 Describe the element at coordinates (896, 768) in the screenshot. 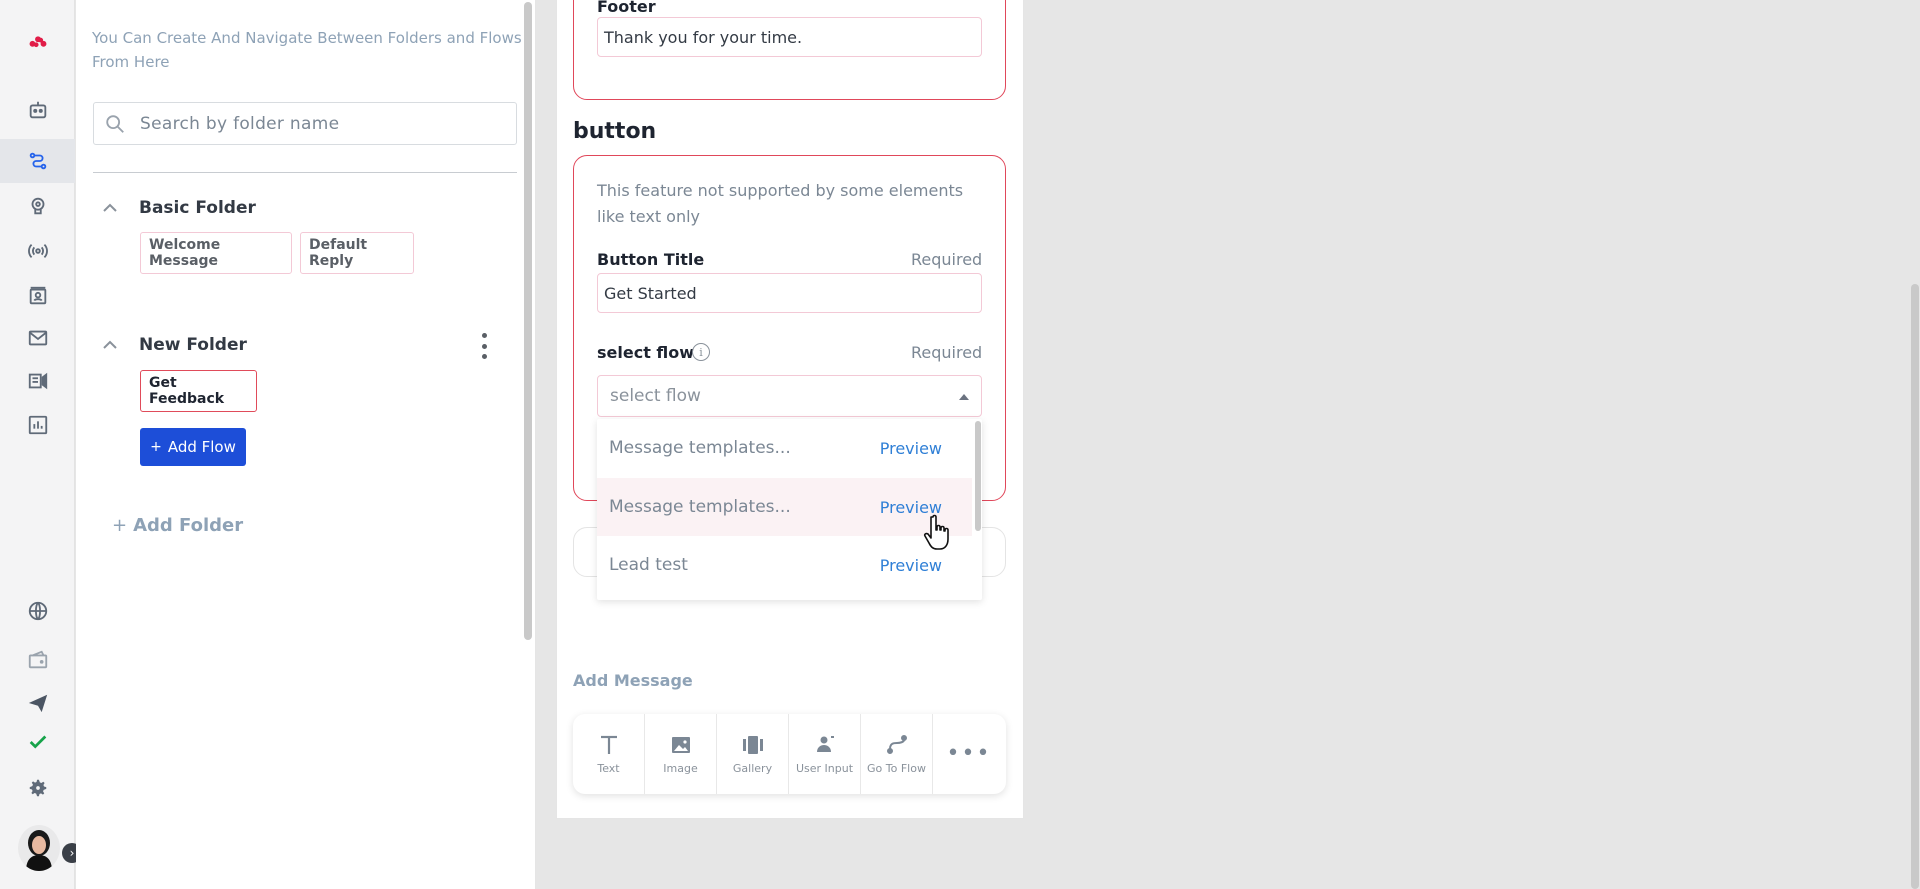

I see `tool-label: Go To Flow` at that location.